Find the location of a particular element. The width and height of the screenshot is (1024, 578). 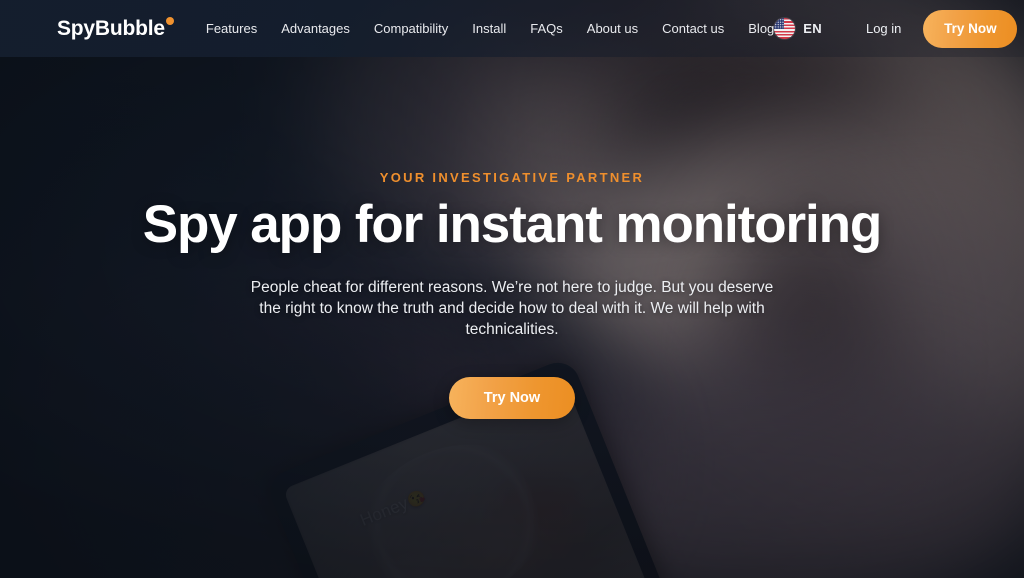

nav-link-about-us: About us is located at coordinates (612, 28).